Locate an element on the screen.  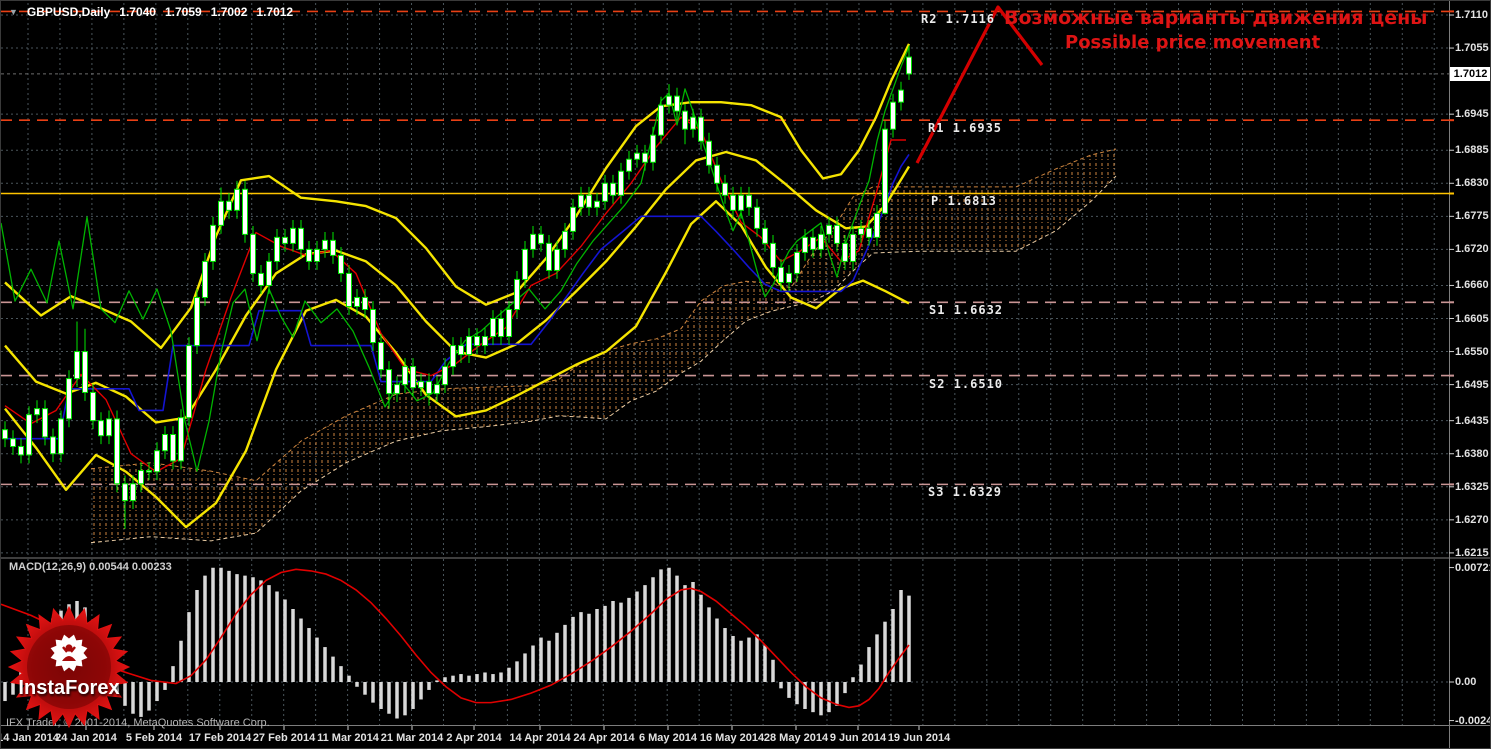
price-axis-label: 1.6215 is located at coordinates (1472, 552).